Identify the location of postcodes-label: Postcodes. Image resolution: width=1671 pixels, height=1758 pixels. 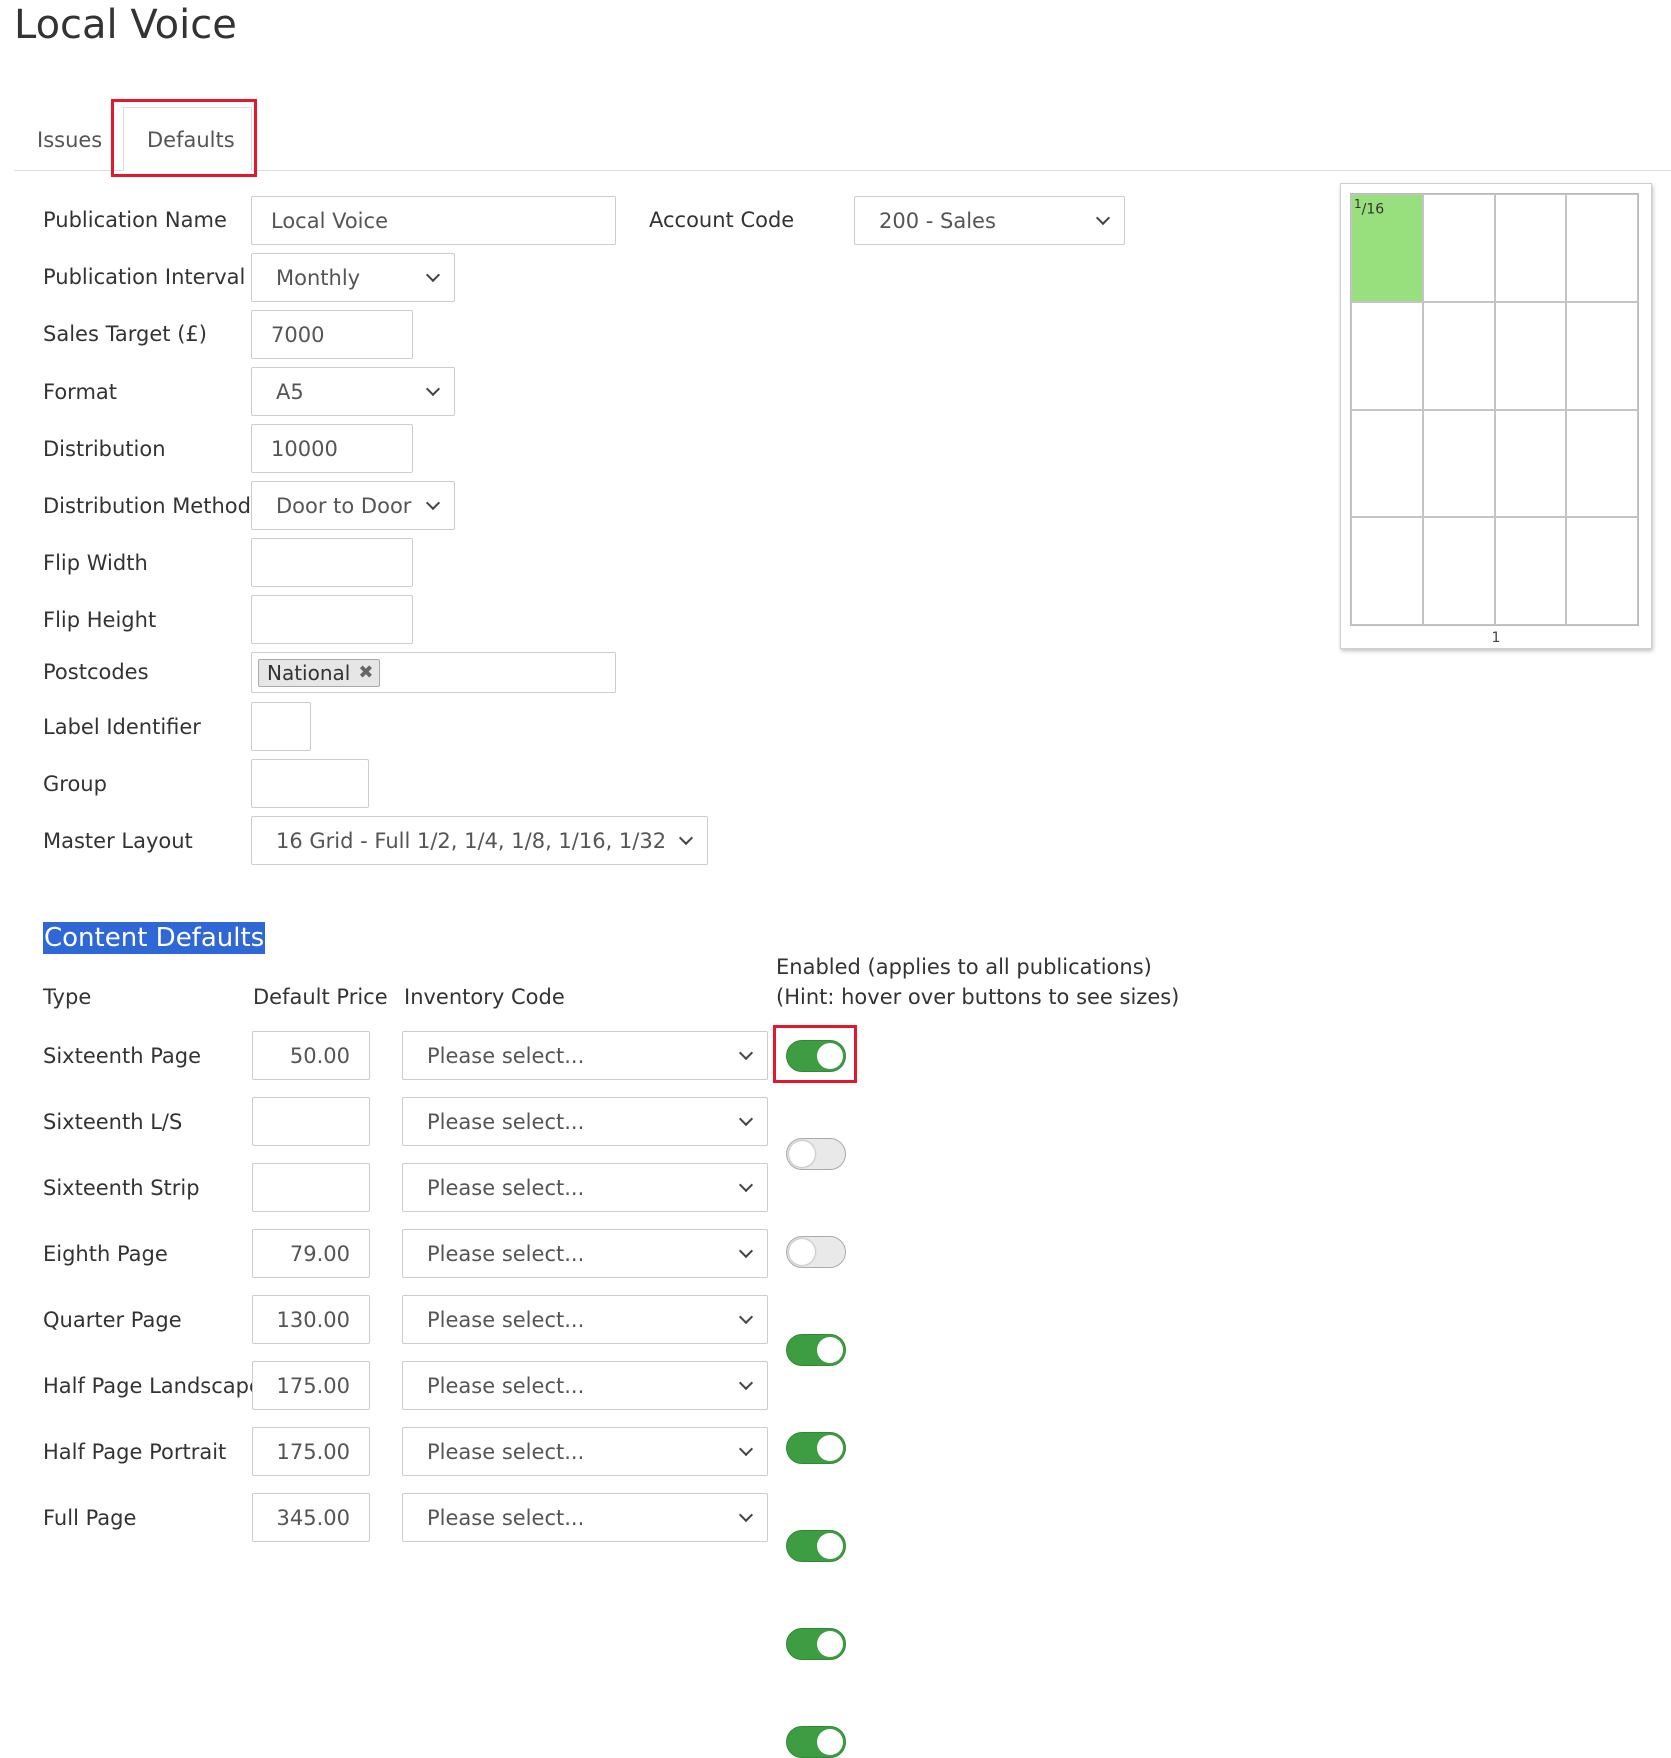
(96, 672).